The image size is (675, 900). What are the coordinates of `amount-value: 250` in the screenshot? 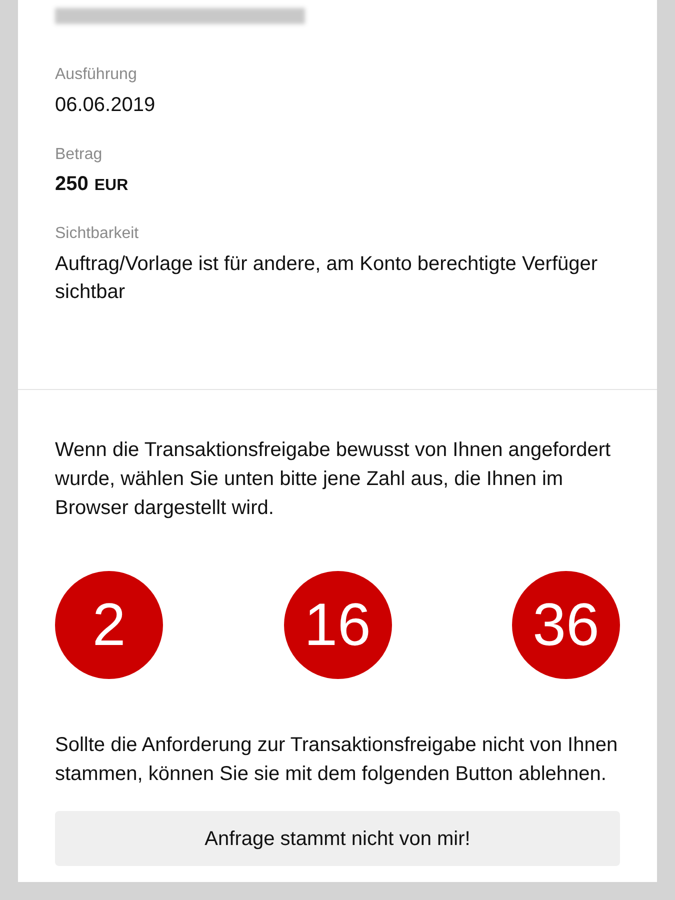 It's located at (71, 184).